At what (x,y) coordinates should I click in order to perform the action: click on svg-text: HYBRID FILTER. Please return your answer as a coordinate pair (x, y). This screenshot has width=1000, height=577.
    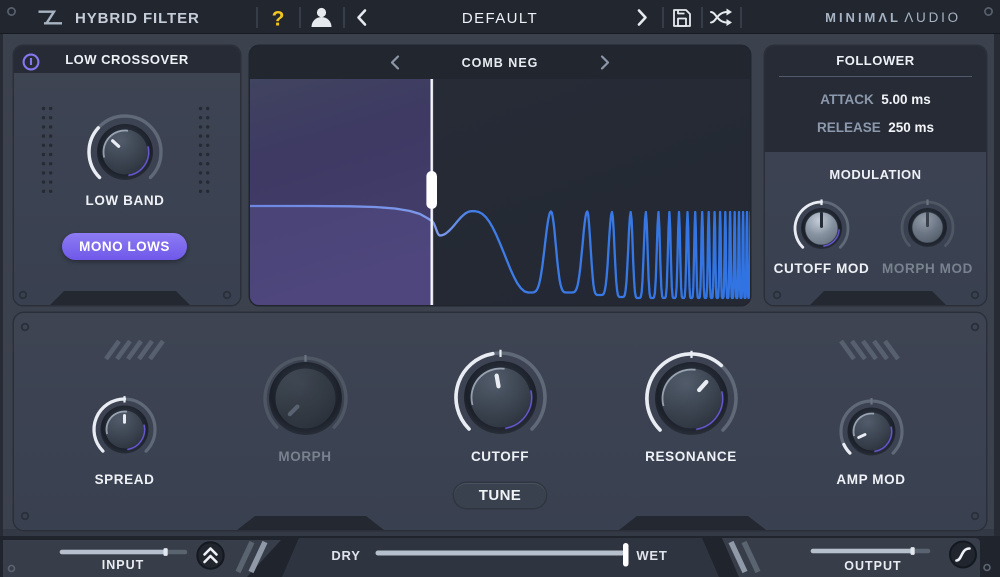
    Looking at the image, I should click on (137, 18).